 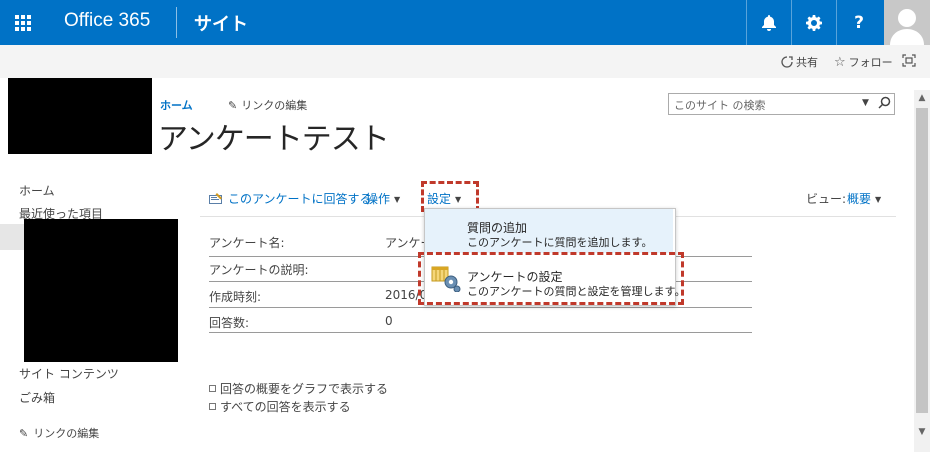 I want to click on respond-survey-label: このアンケートに回答する, so click(x=300, y=199).